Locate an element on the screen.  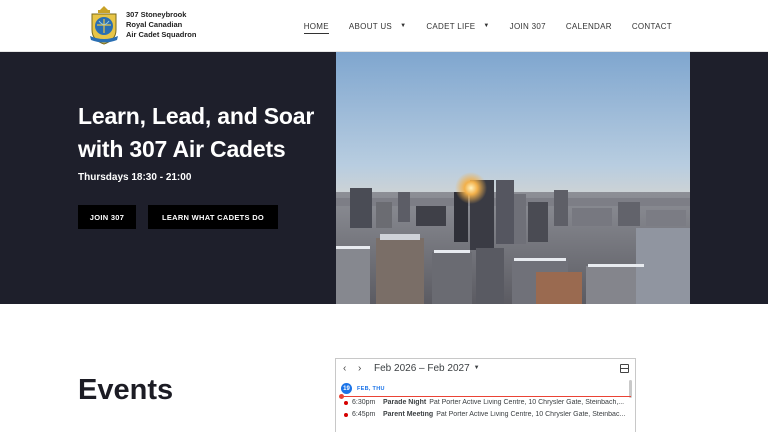
hero-title-line: Learn, Lead, and Soar is located at coordinates (196, 116).